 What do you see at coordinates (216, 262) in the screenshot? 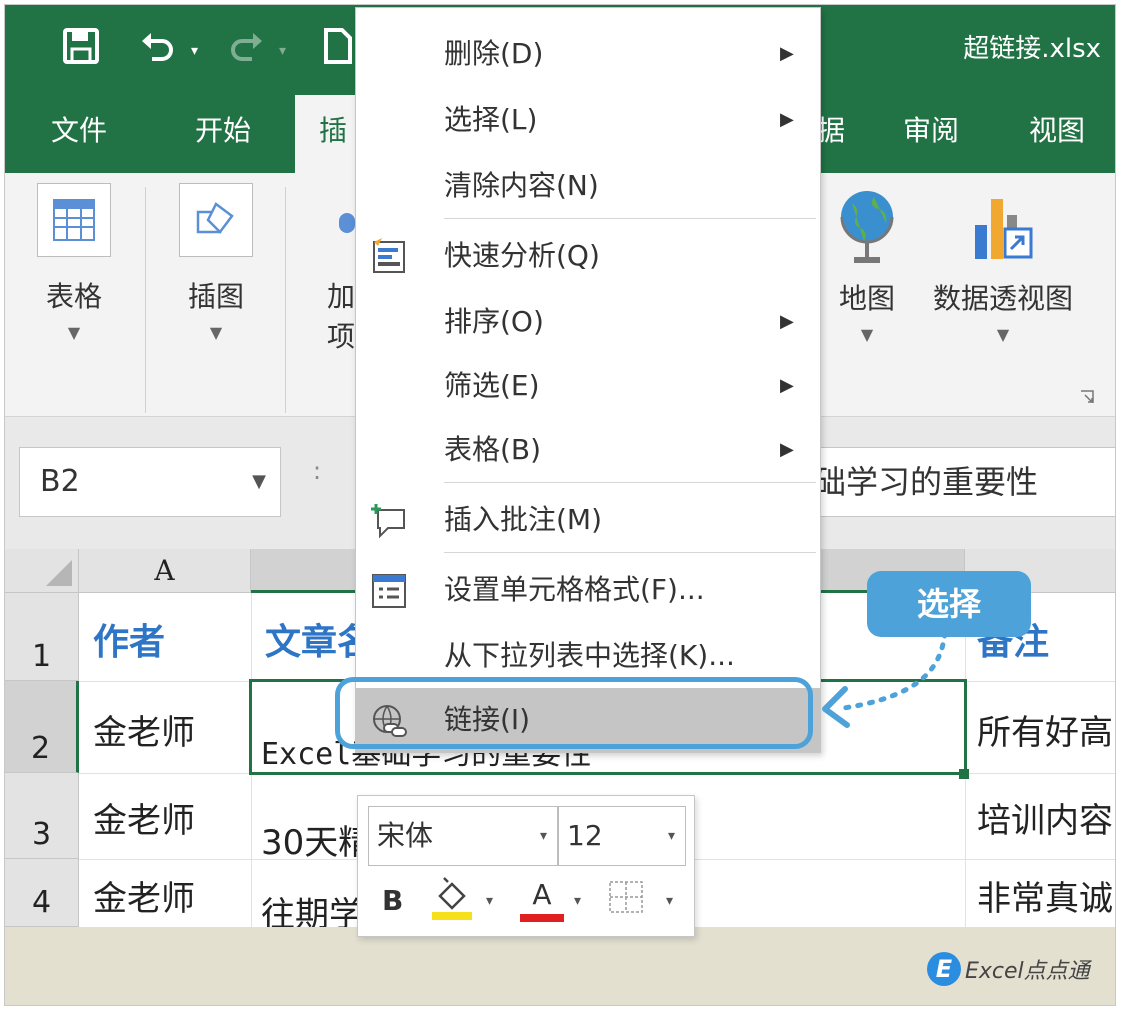
I see `illustrations-button: 插图 ▼` at bounding box center [216, 262].